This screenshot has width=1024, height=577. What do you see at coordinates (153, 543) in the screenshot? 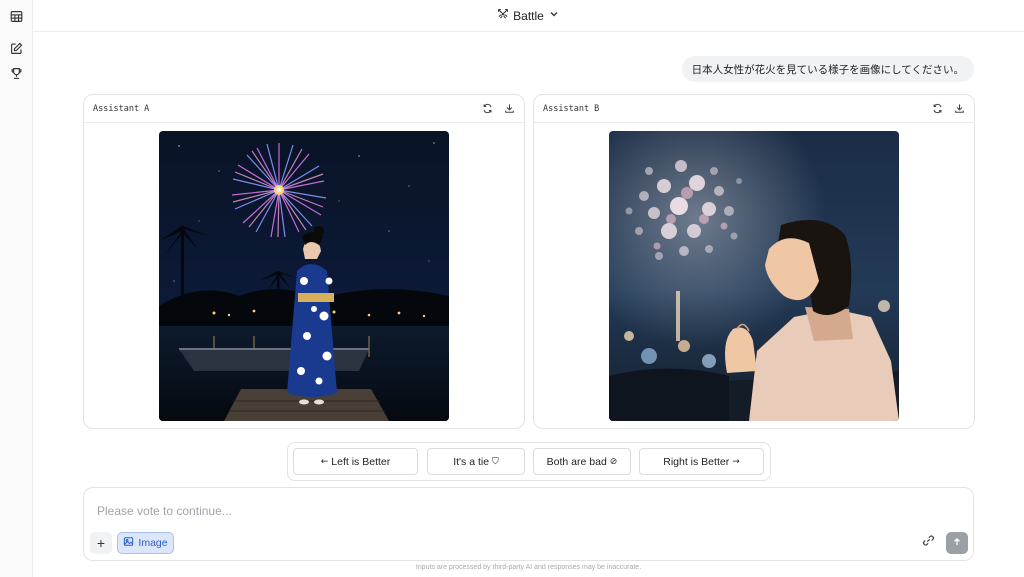
I see `image-mode-label: Image` at bounding box center [153, 543].